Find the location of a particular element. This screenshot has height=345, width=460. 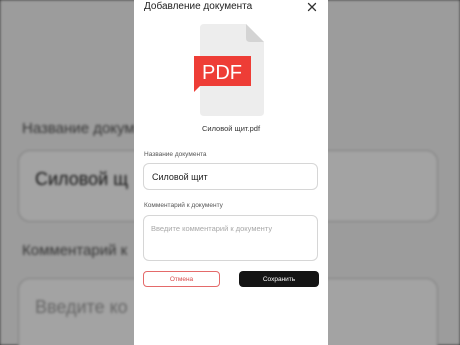

document-name-input: Силовой щит is located at coordinates (230, 176).